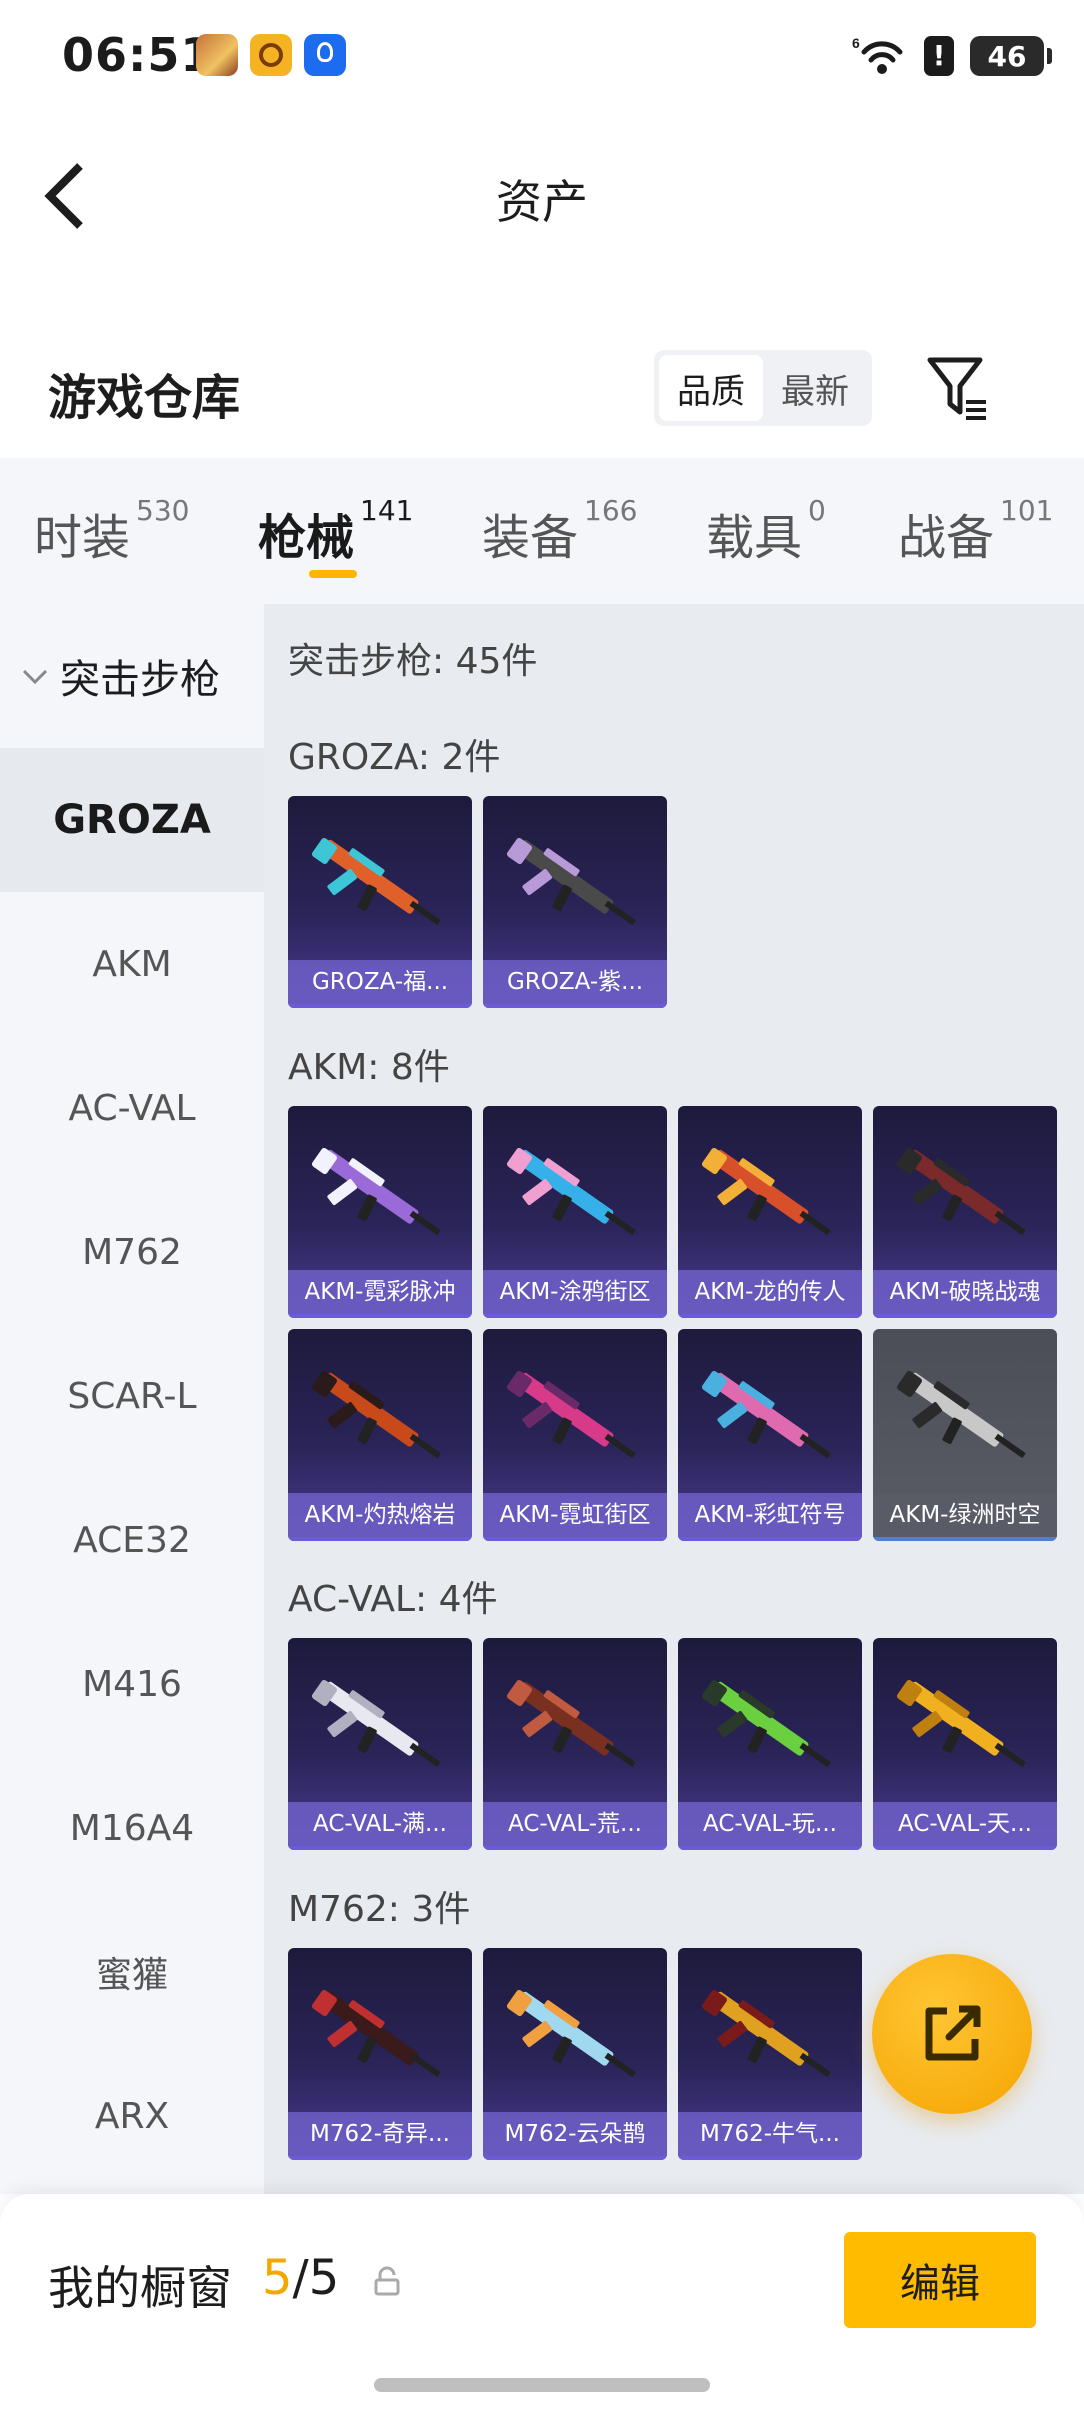 The height and width of the screenshot is (2412, 1084). I want to click on showcase-count: 5/5, so click(300, 2278).